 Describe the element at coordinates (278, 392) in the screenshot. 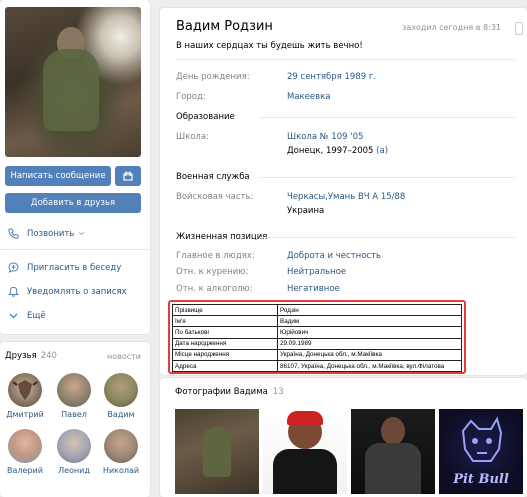

I see `photos-count: 13` at that location.